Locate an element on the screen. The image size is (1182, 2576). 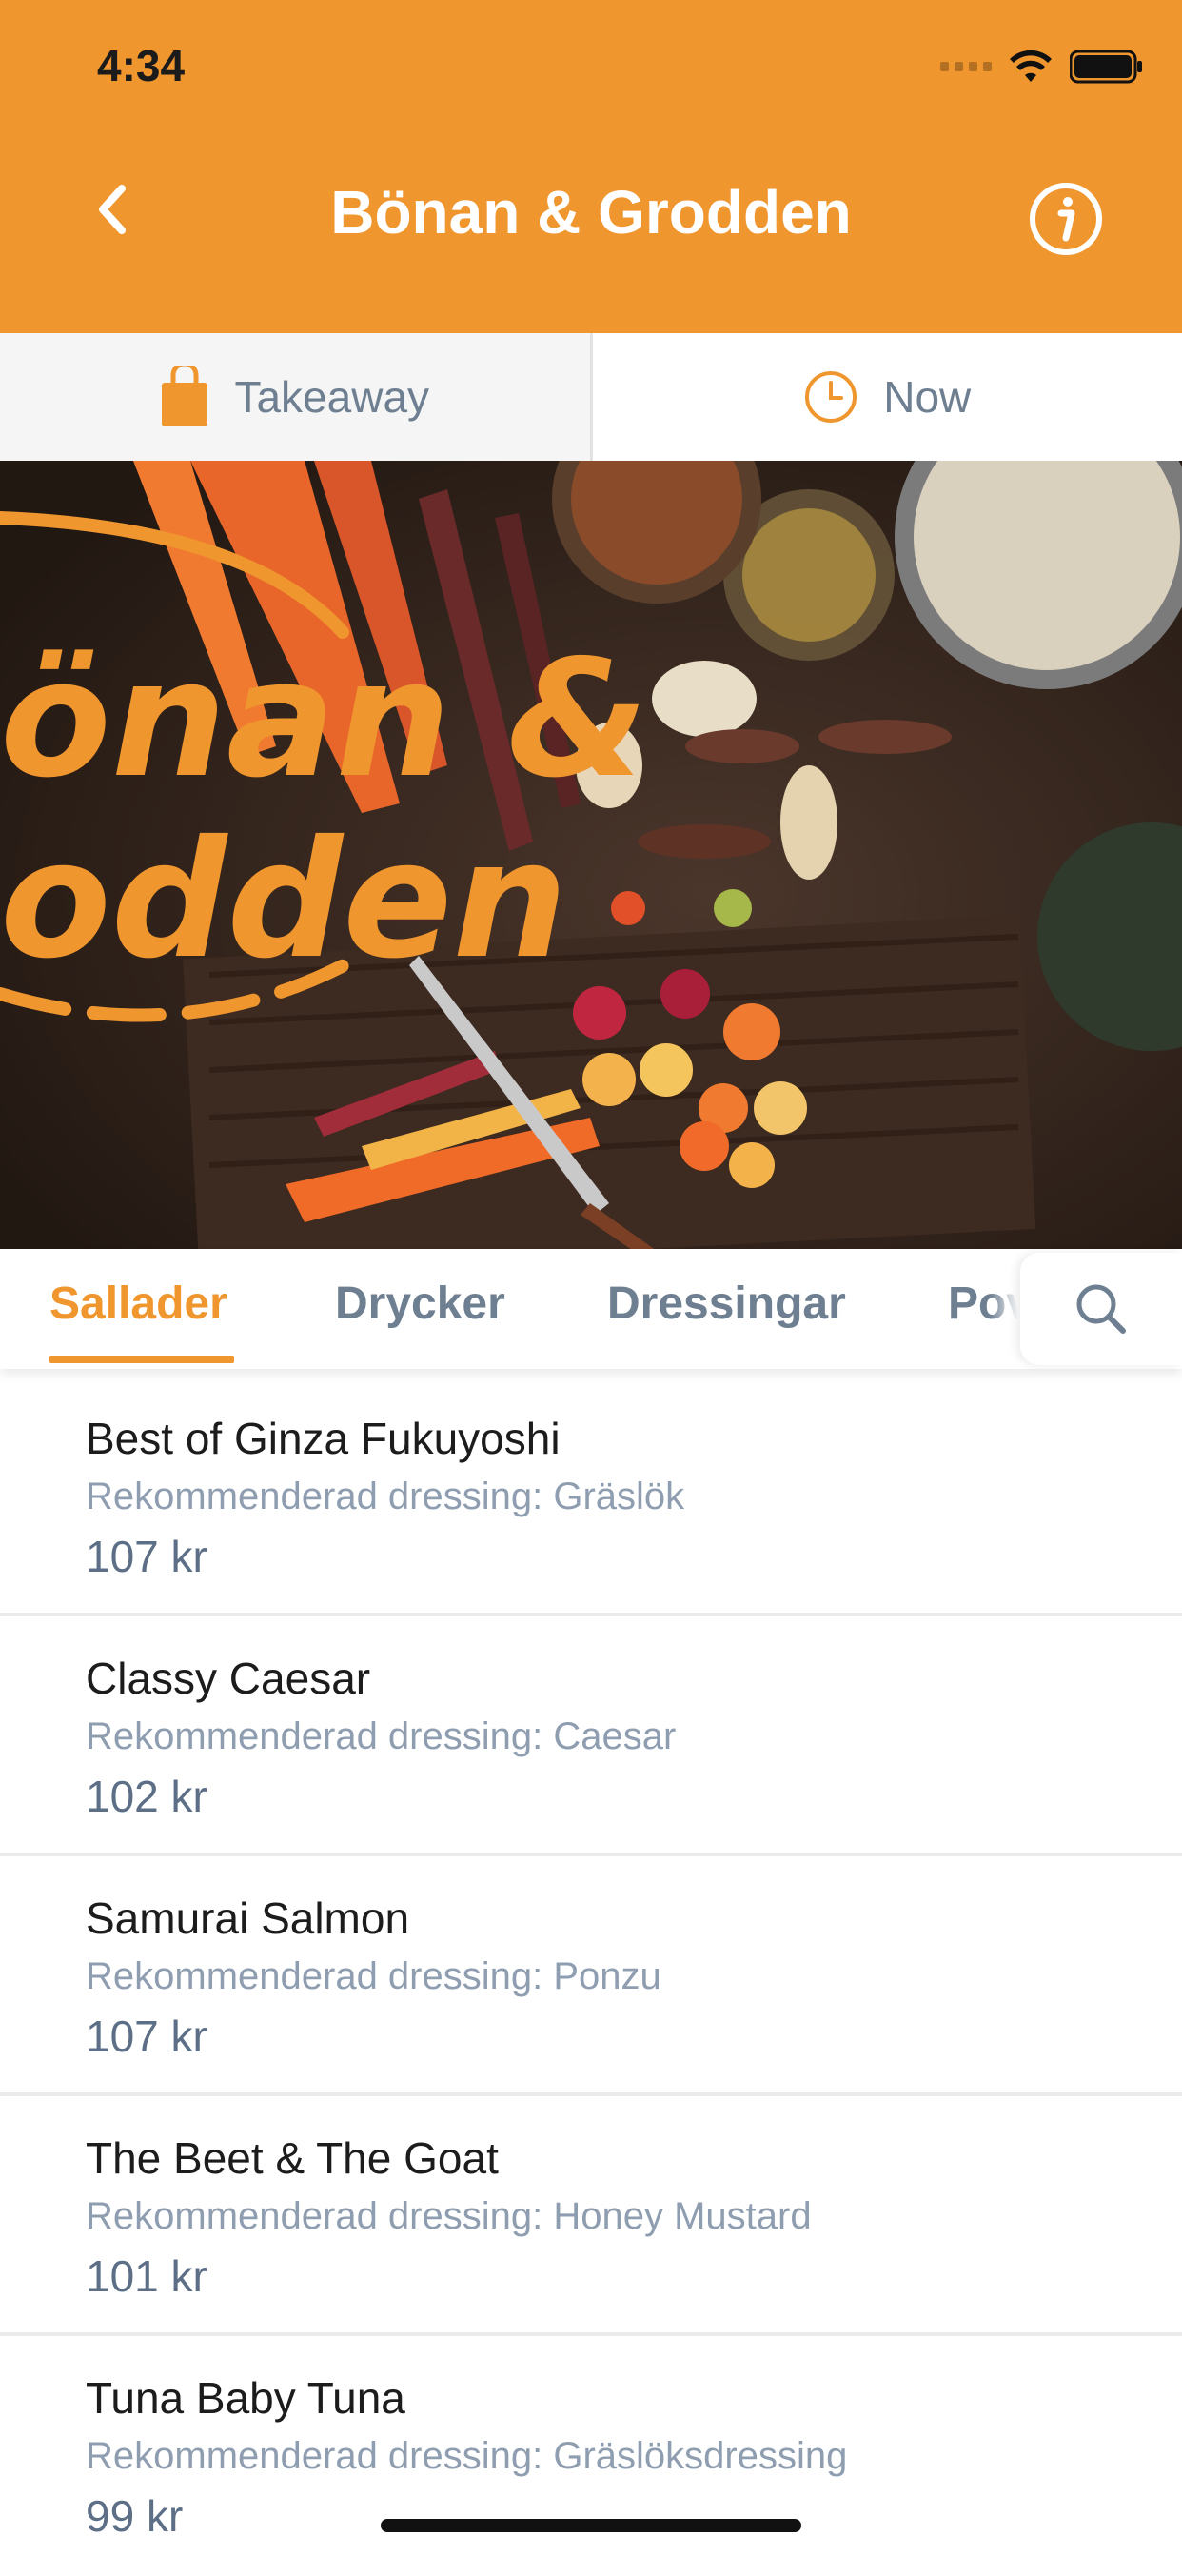
status-icons is located at coordinates (1042, 67).